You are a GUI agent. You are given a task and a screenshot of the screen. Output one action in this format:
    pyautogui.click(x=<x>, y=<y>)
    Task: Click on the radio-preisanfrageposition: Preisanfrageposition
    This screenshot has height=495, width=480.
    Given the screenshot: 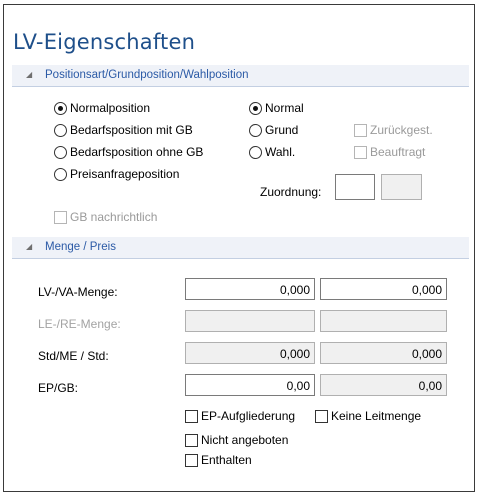 What is the action you would take?
    pyautogui.click(x=116, y=174)
    